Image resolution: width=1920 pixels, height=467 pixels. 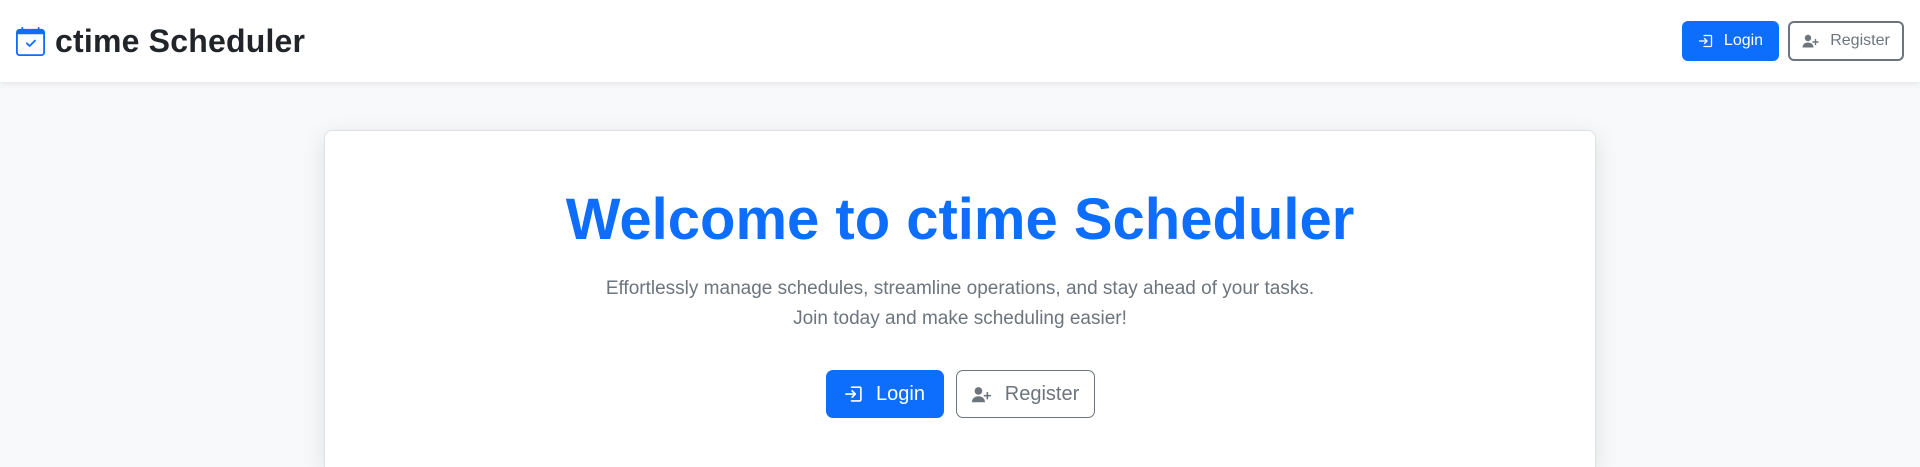 What do you see at coordinates (1743, 40) in the screenshot?
I see `nav-login-label: Login` at bounding box center [1743, 40].